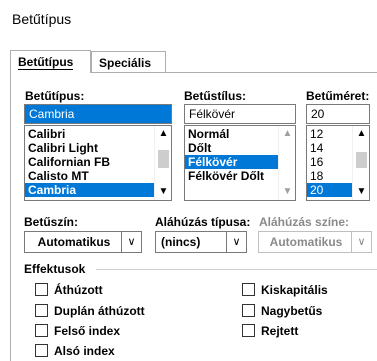 The height and width of the screenshot is (361, 377). I want to click on tab-advanced-label: Speciális, so click(125, 63).